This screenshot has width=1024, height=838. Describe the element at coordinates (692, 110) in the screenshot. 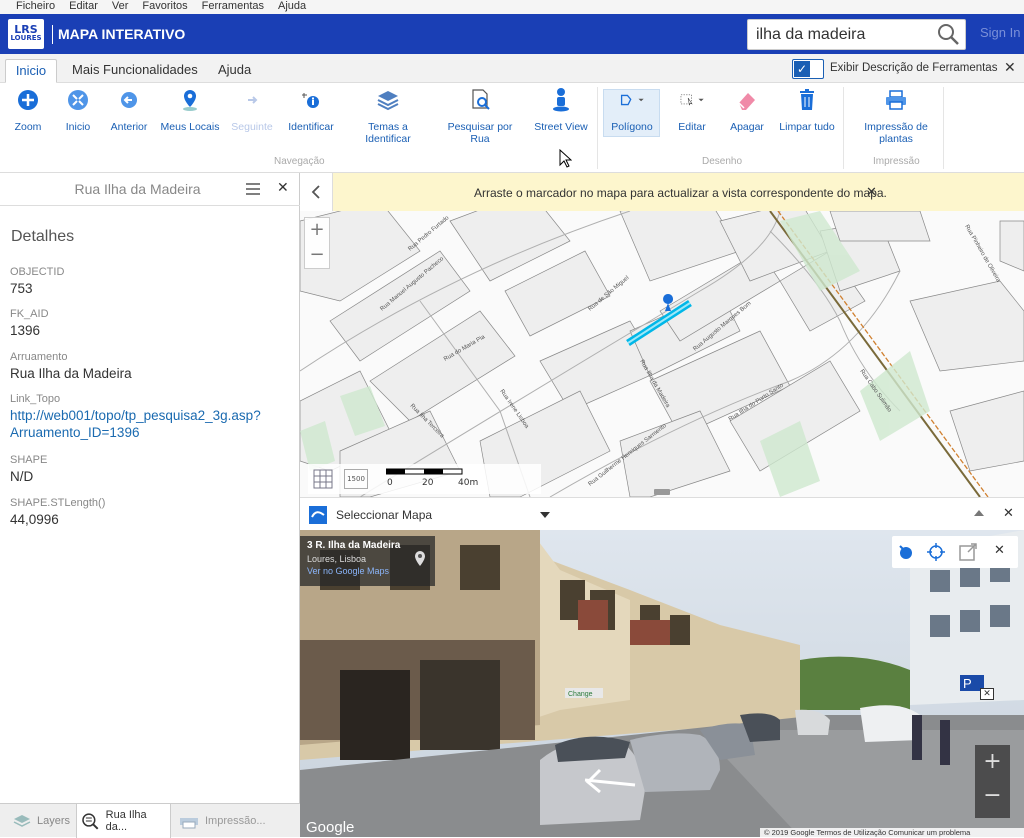

I see `editar-button: Editar` at that location.